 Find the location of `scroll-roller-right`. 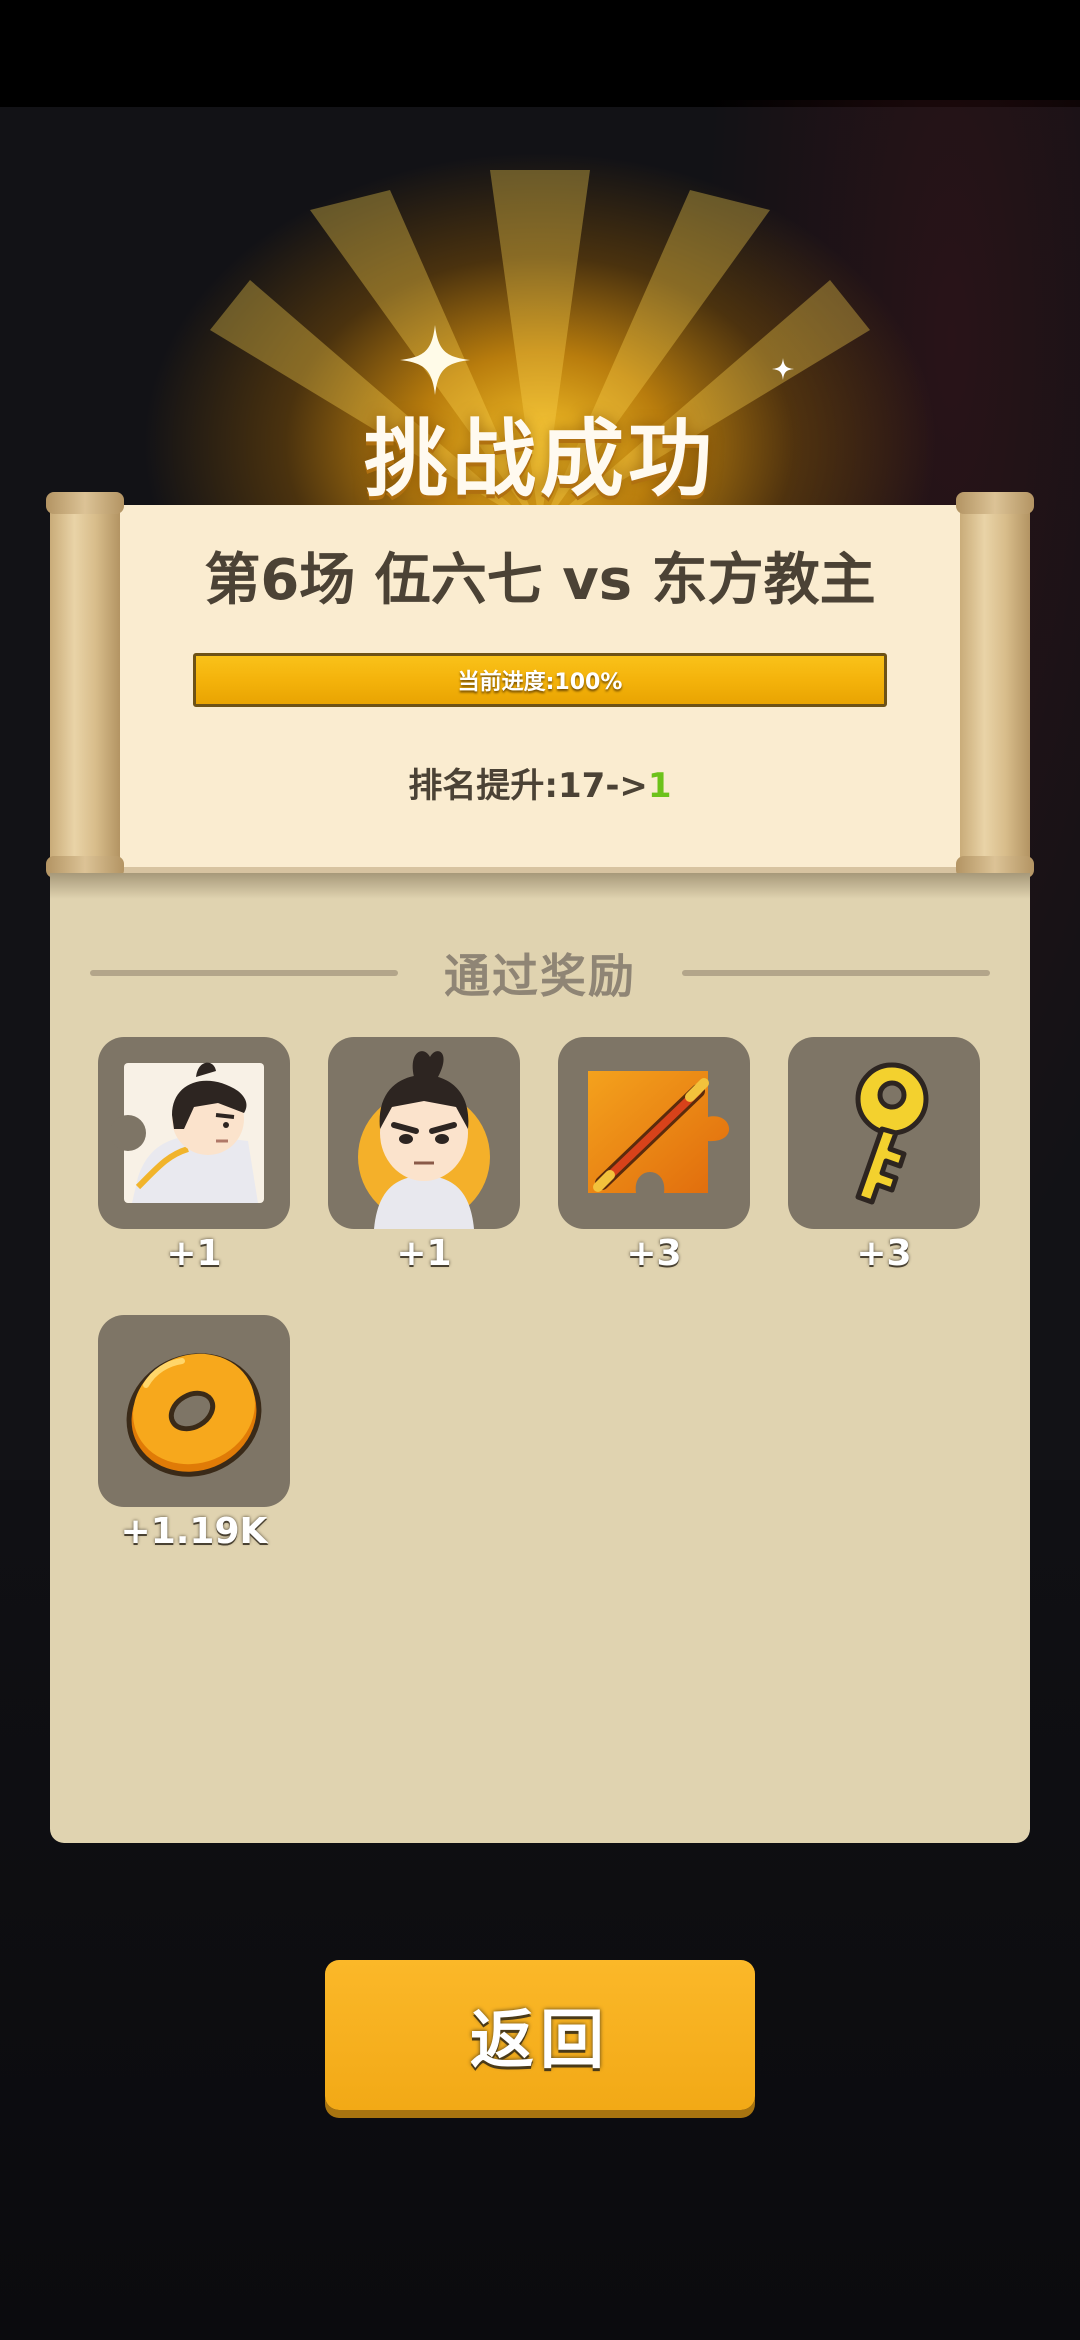

scroll-roller-right is located at coordinates (995, 685).